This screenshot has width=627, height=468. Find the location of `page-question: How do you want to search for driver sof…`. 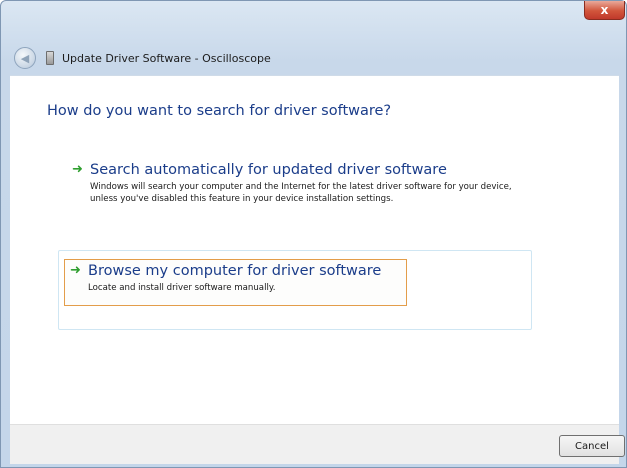

page-question: How do you want to search for driver sof… is located at coordinates (219, 111).